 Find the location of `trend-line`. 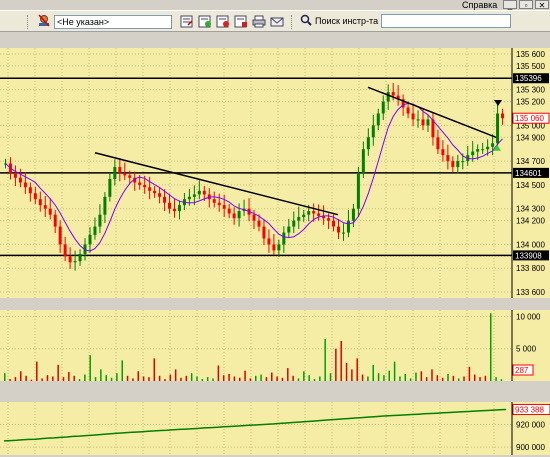

trend-line is located at coordinates (216, 184).